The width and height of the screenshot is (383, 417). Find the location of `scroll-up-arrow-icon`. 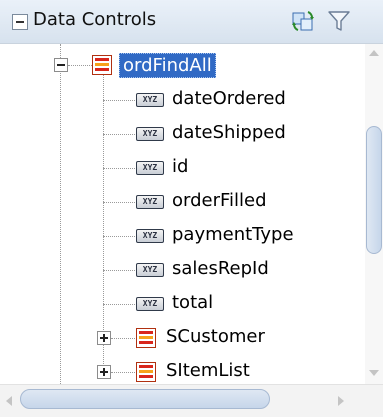

scroll-up-arrow-icon is located at coordinates (374, 53).